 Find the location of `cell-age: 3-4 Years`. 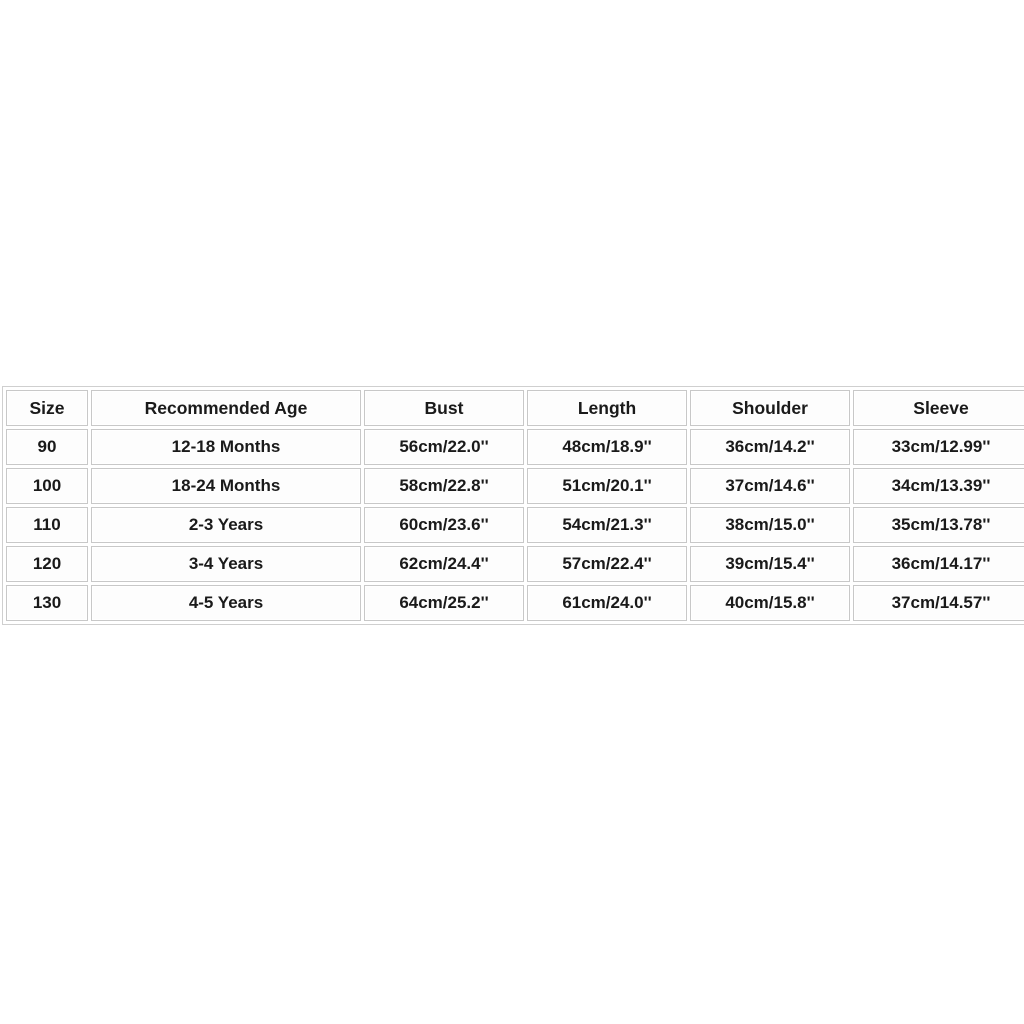

cell-age: 3-4 Years is located at coordinates (226, 564).